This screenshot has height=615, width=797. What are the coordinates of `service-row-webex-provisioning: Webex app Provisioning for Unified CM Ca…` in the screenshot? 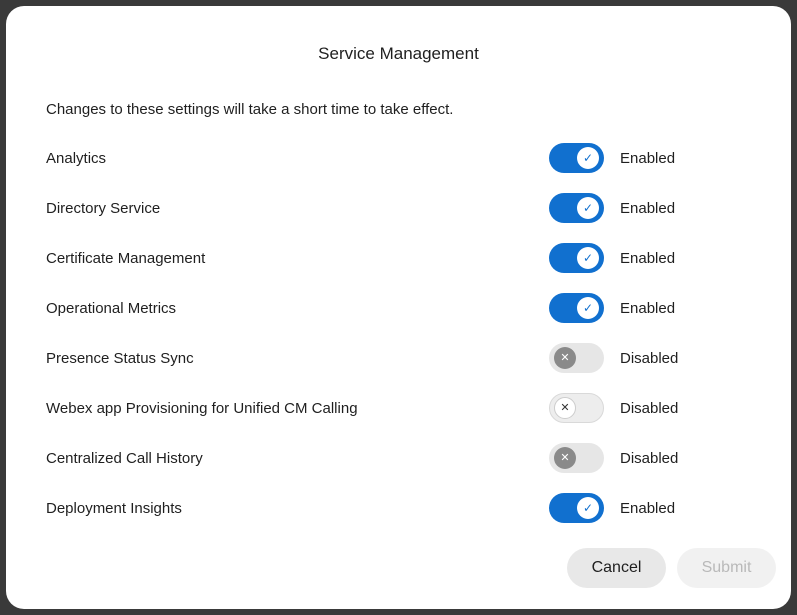 It's located at (398, 408).